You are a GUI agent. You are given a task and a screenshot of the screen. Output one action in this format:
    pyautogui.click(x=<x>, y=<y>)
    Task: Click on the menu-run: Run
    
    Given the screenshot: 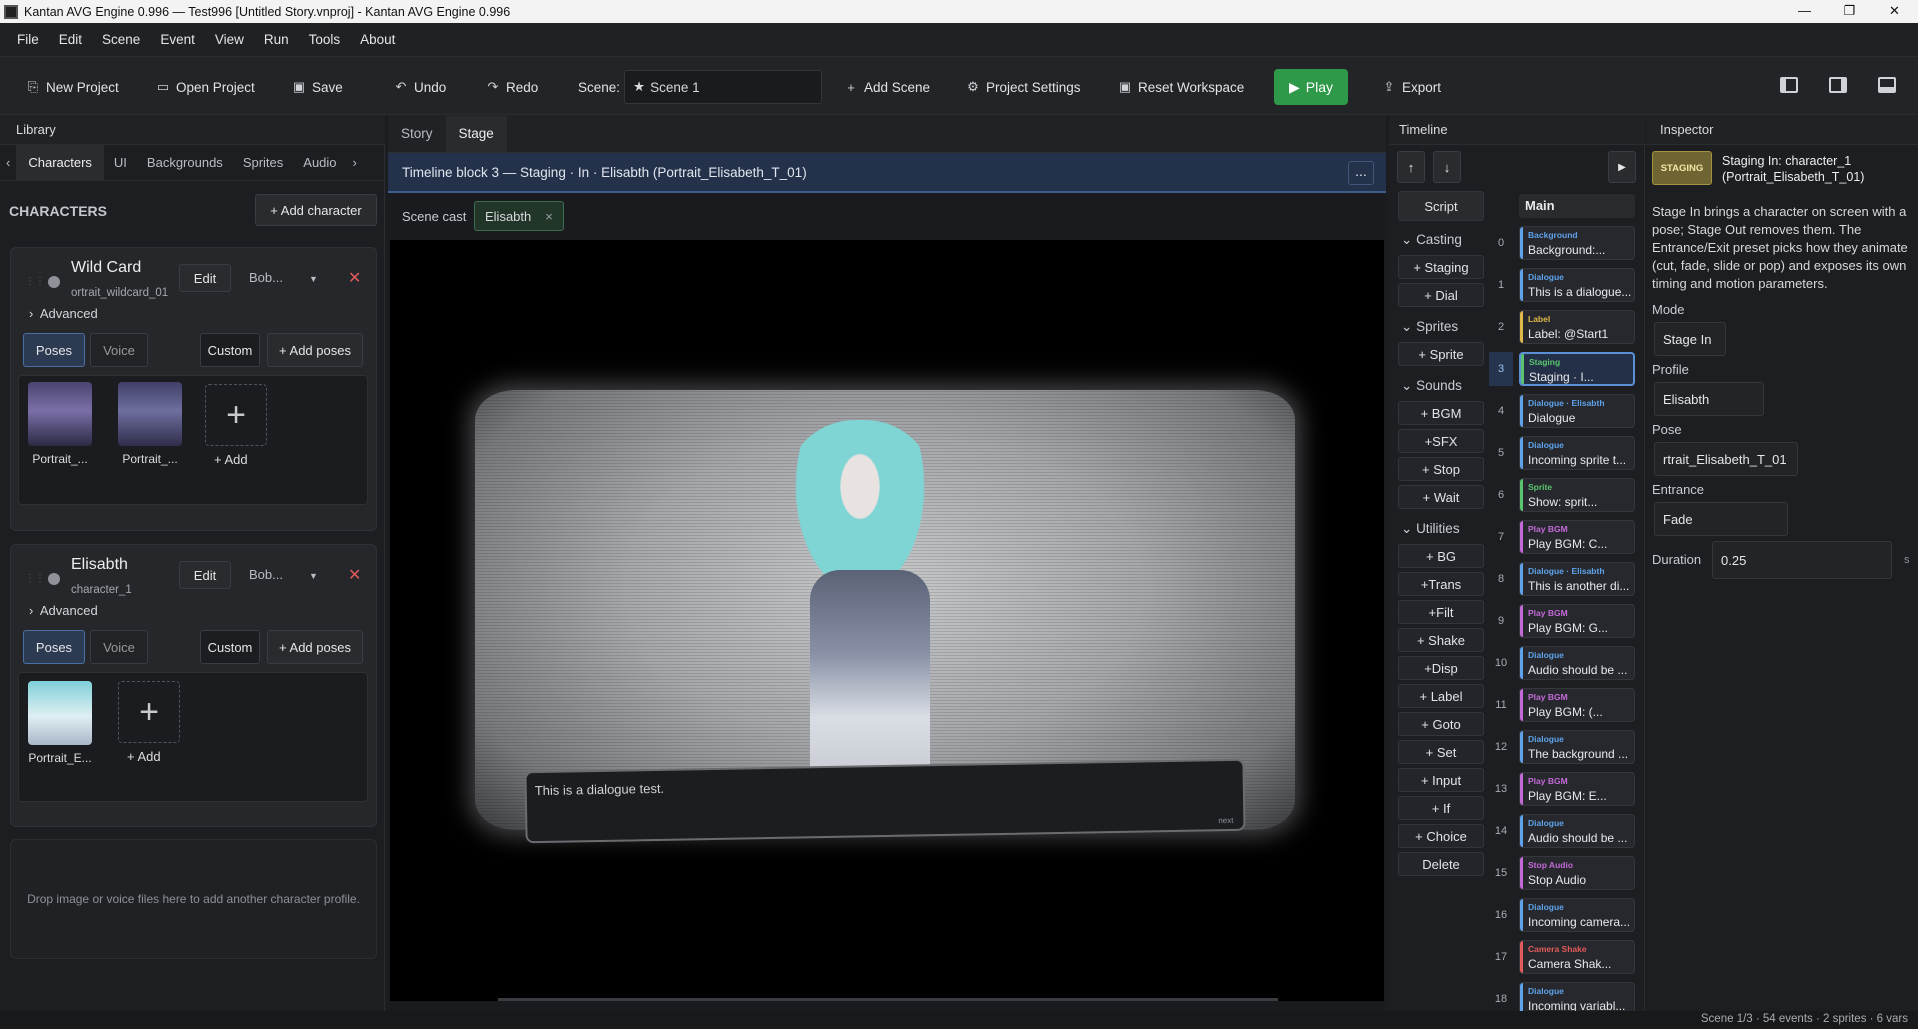 What is the action you would take?
    pyautogui.click(x=276, y=39)
    